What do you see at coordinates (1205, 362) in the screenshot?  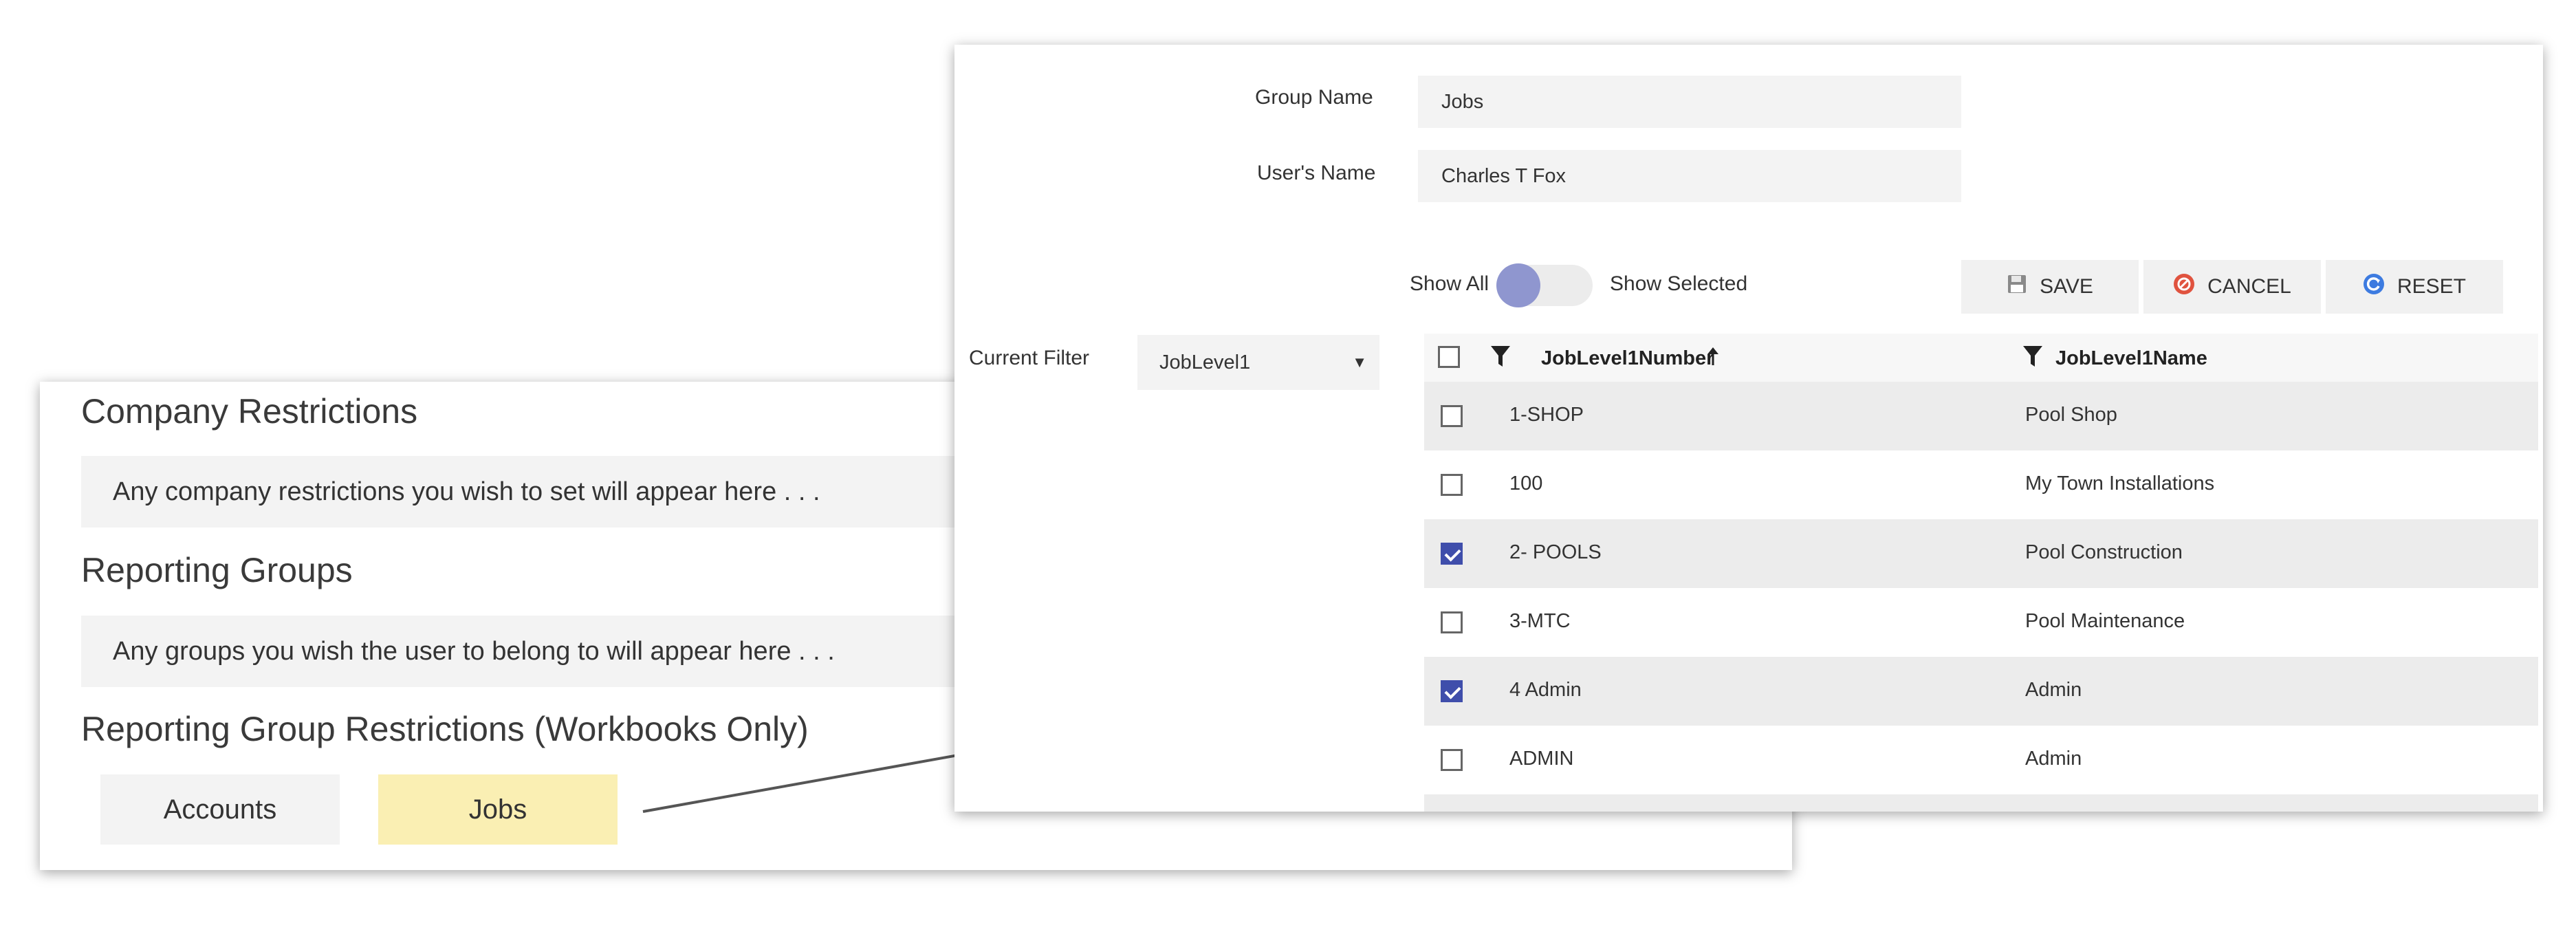 I see `current-filter-value: JobLevel1` at bounding box center [1205, 362].